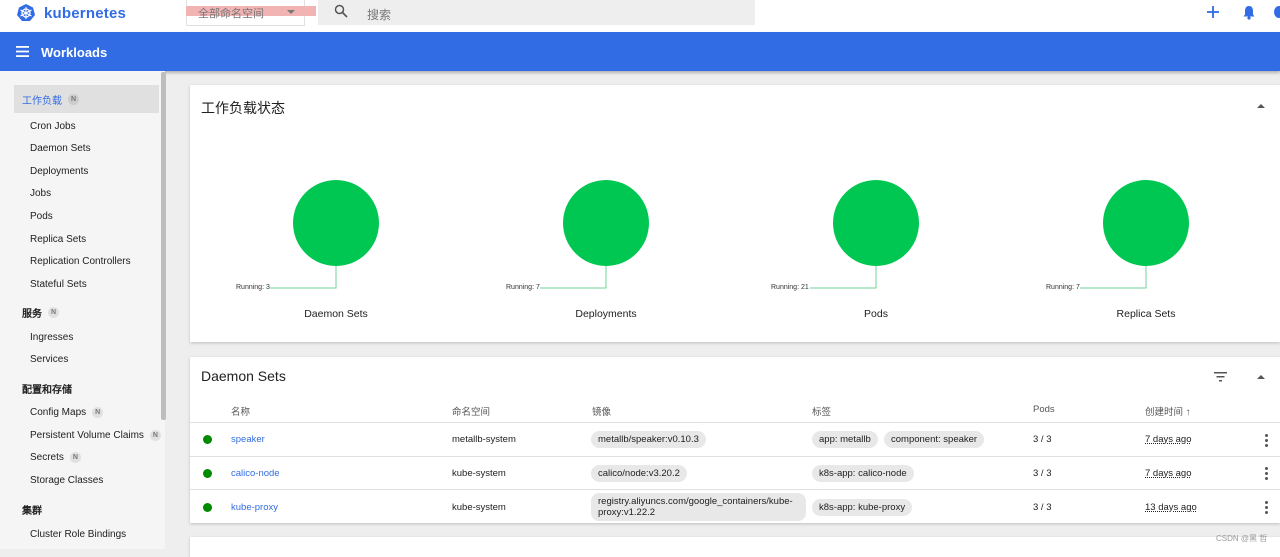 This screenshot has width=1280, height=557. Describe the element at coordinates (254, 507) in the screenshot. I see `daemon-set-name-link: kube-proxy` at that location.